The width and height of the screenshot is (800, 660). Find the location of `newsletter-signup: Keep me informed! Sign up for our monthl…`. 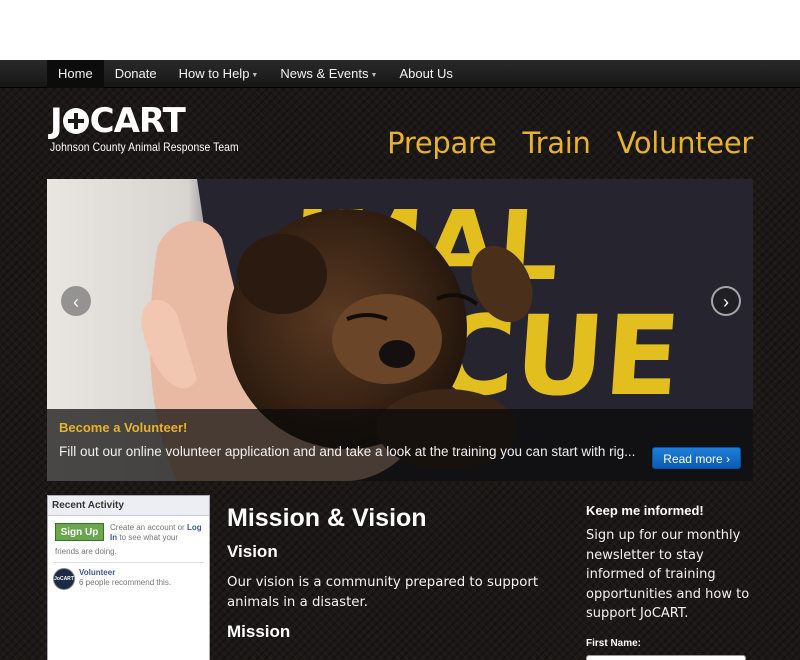

newsletter-signup: Keep me informed! Sign up for our monthl… is located at coordinates (675, 581).